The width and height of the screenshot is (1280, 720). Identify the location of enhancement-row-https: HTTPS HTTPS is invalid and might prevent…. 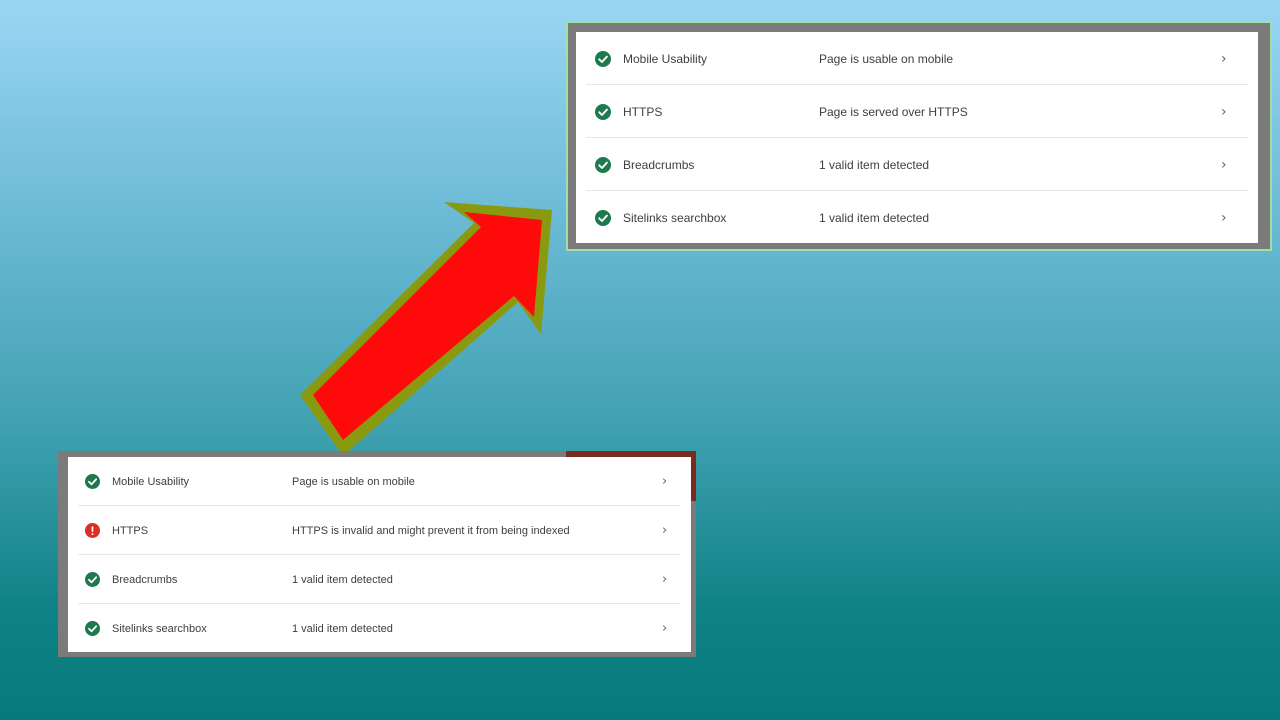
(379, 530).